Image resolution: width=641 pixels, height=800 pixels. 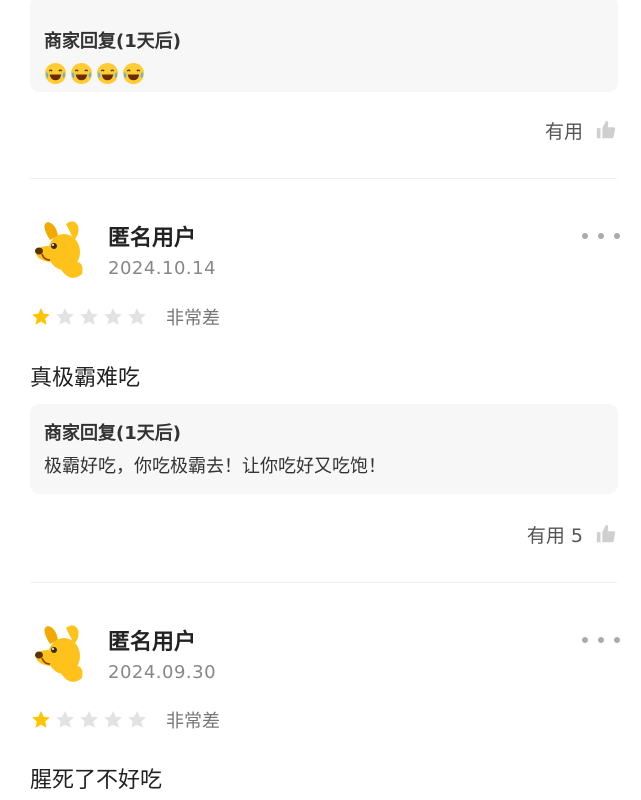 I want to click on useful-button: 有用 5, so click(x=572, y=534).